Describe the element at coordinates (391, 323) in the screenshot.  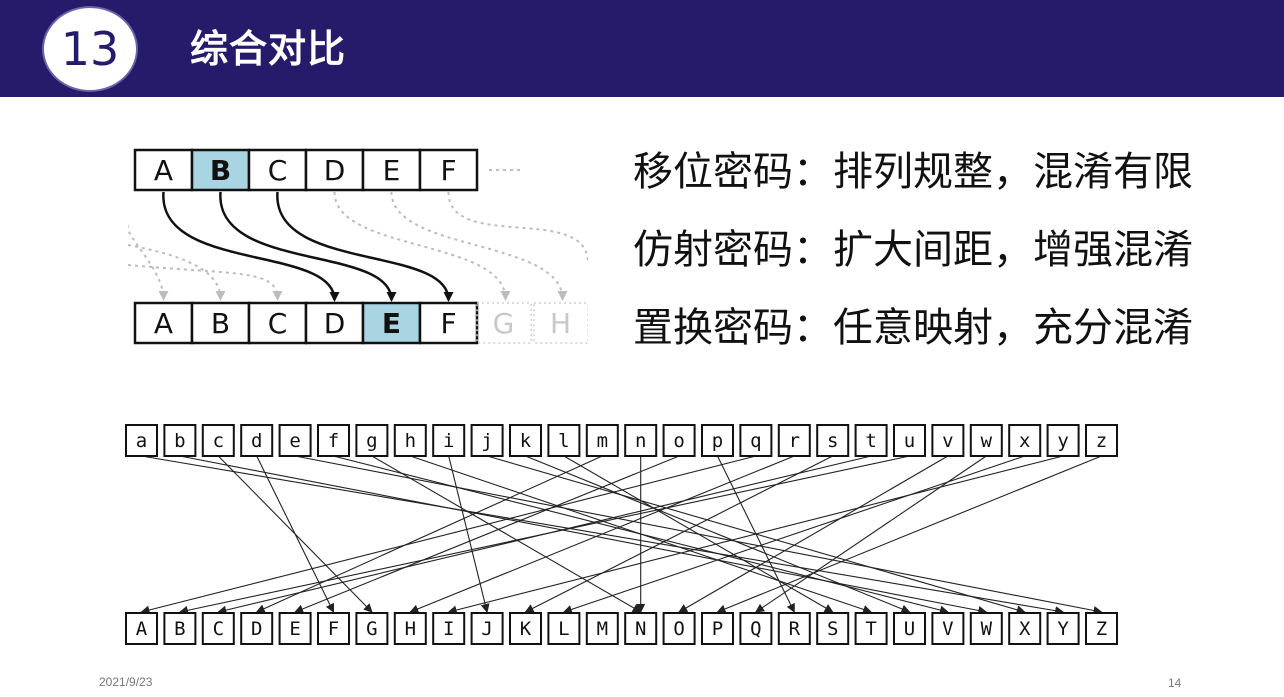
I see `shift-bottom-letter: E` at that location.